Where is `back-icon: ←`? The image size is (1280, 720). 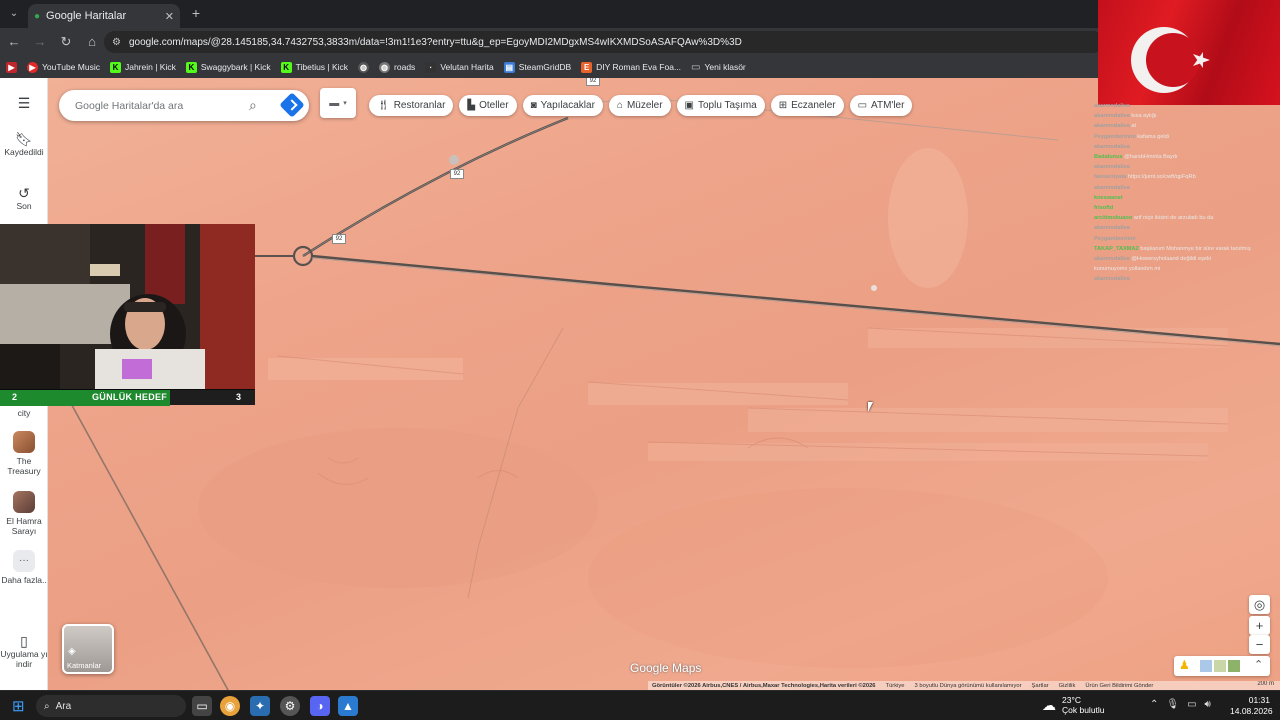
back-icon: ← is located at coordinates (14, 42).